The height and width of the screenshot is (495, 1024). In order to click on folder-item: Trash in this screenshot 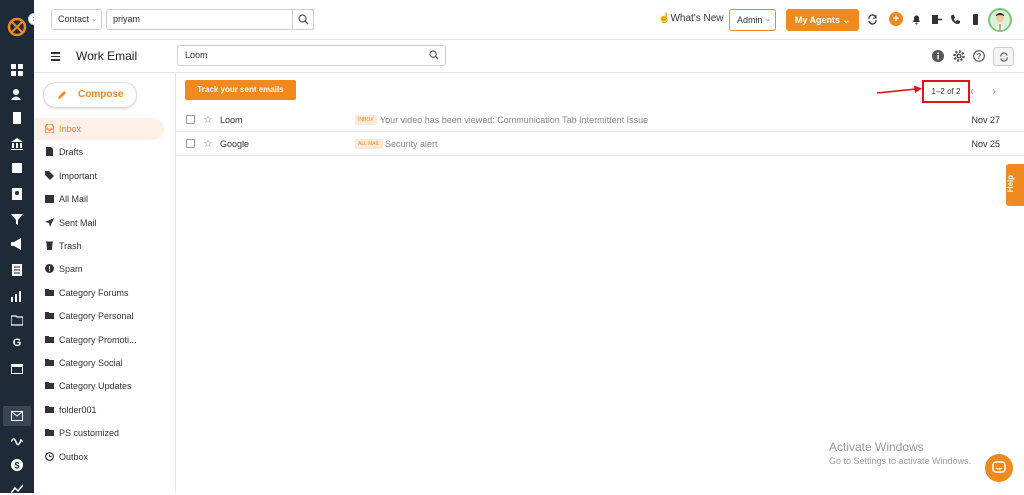, I will do `click(99, 246)`.